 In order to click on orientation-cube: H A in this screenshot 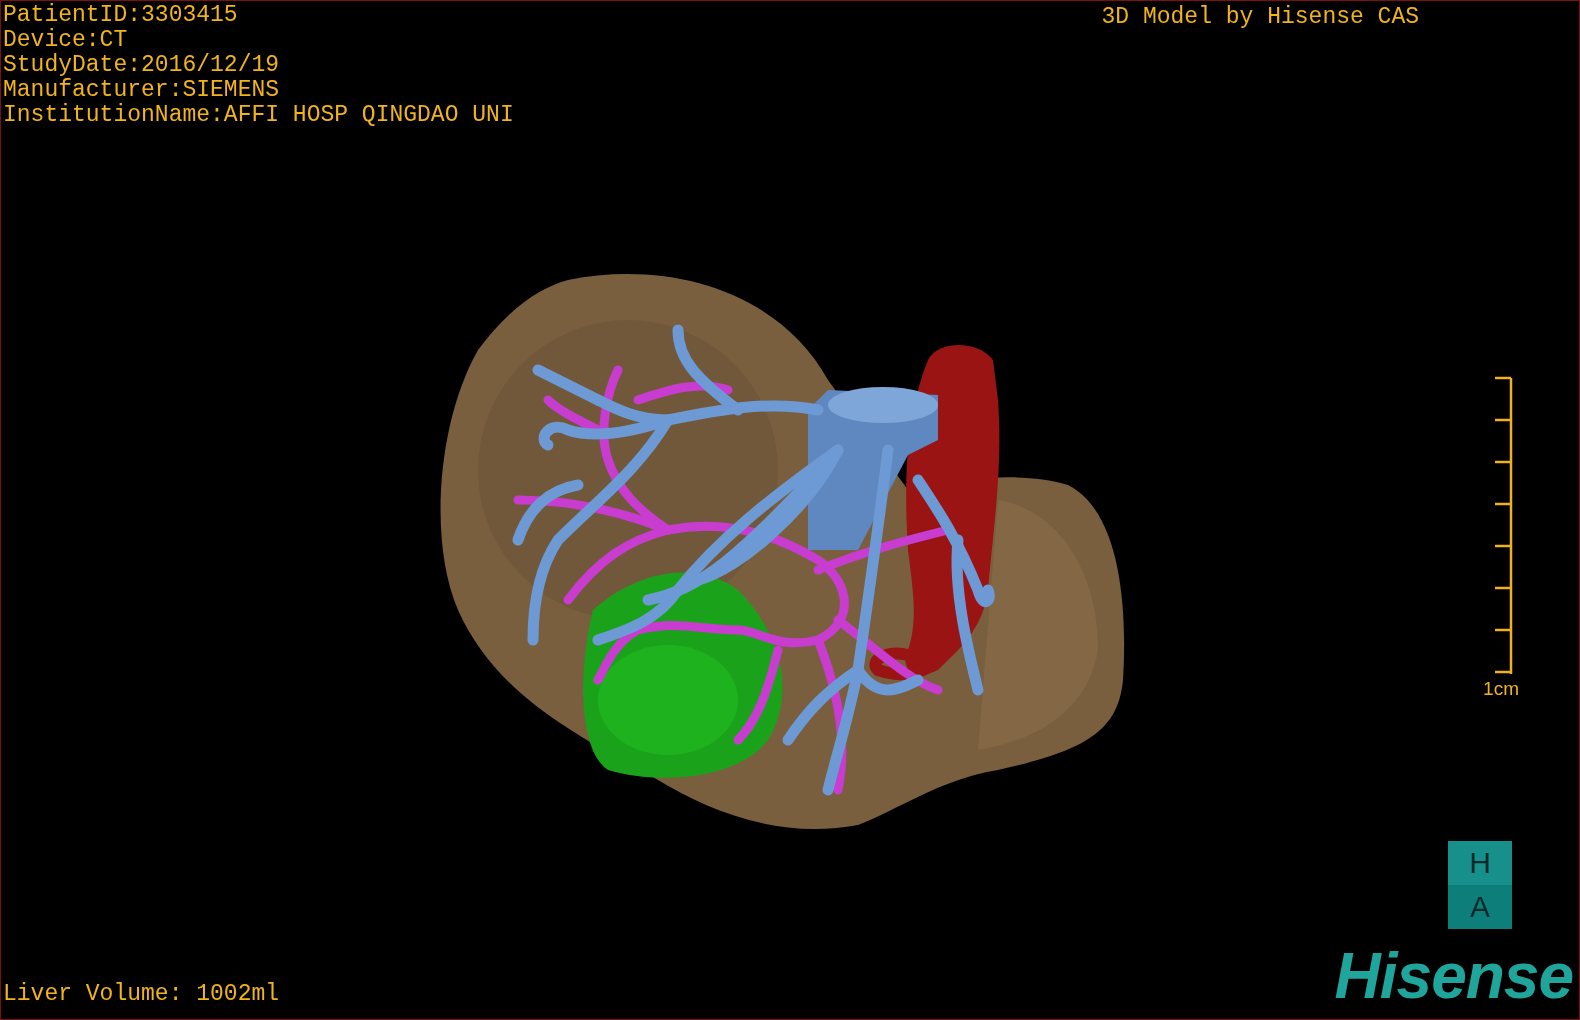, I will do `click(1480, 885)`.